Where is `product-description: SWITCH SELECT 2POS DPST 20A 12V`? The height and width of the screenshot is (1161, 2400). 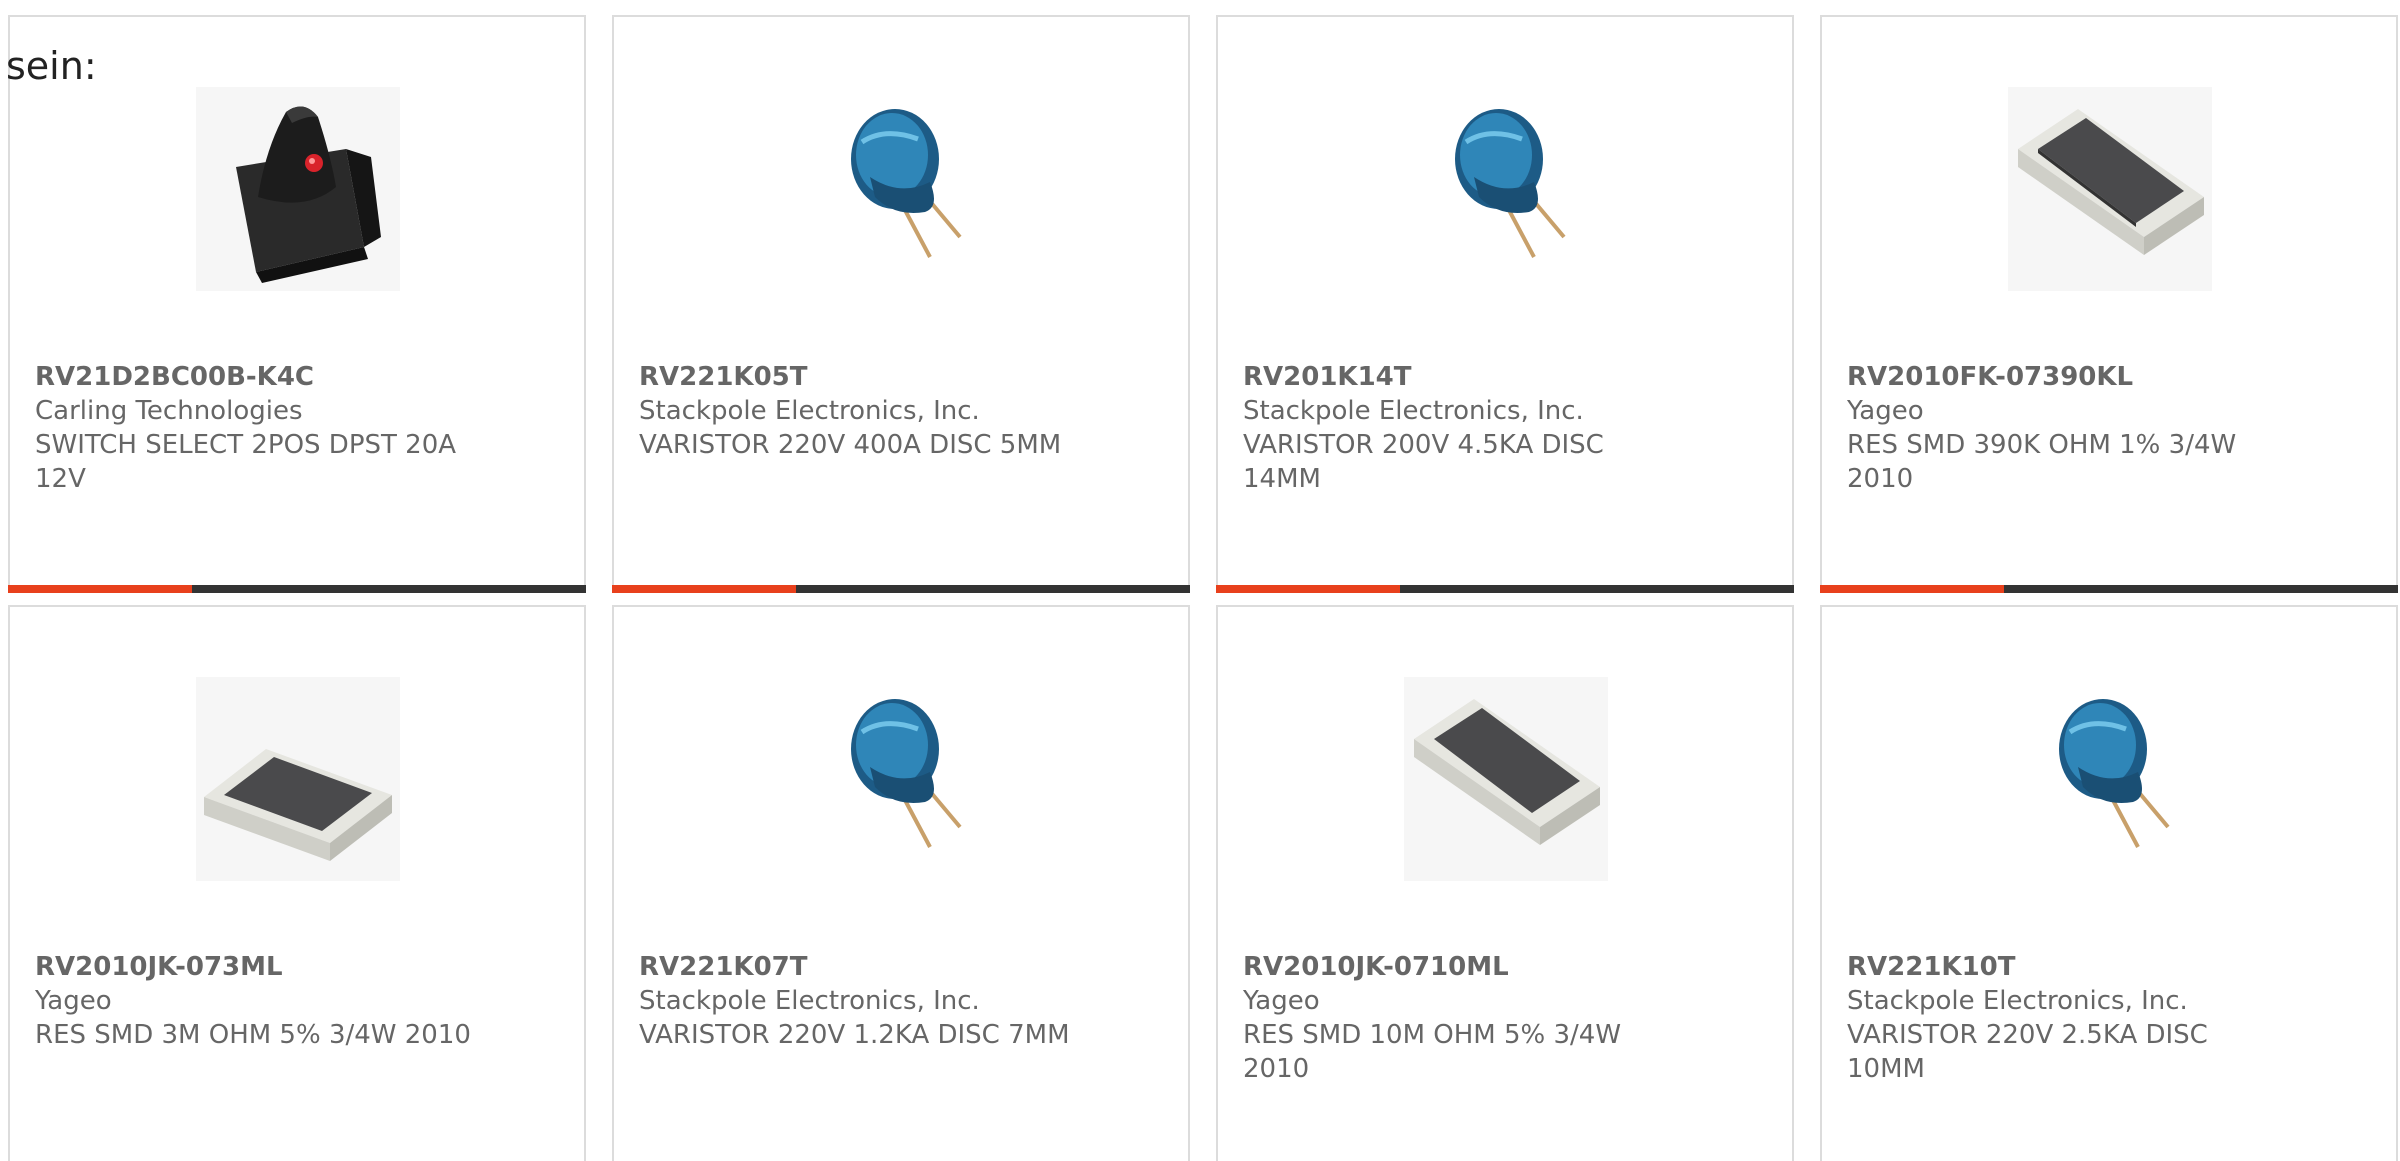
product-description: SWITCH SELECT 2POS DPST 20A 12V is located at coordinates (246, 462).